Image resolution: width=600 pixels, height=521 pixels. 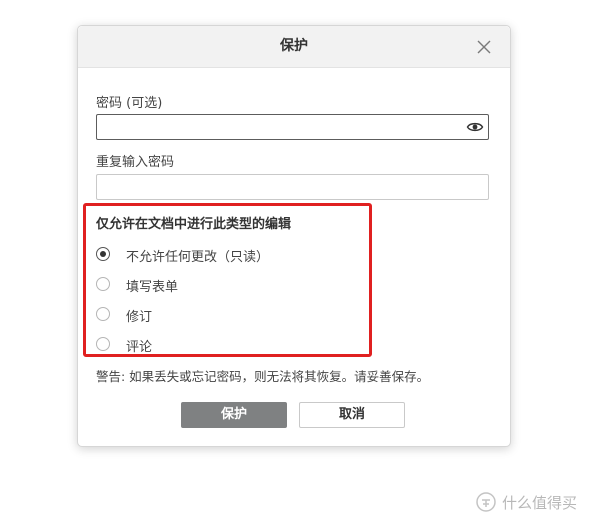 I want to click on close-button, so click(x=484, y=47).